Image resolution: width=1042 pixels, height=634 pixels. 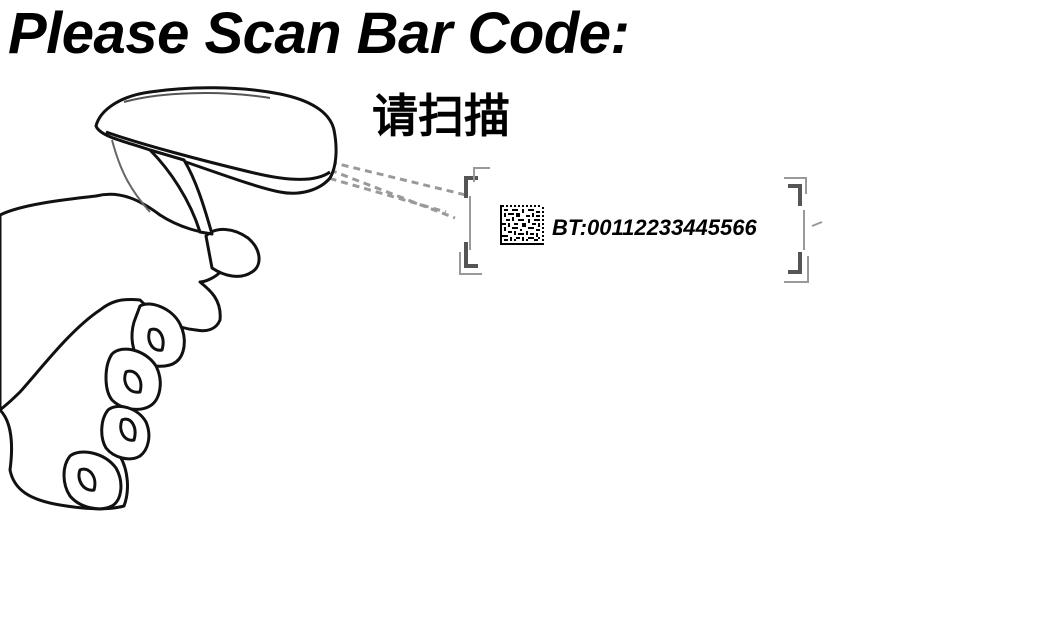 What do you see at coordinates (795, 229) in the screenshot?
I see `scan-target-right-bracket-icon` at bounding box center [795, 229].